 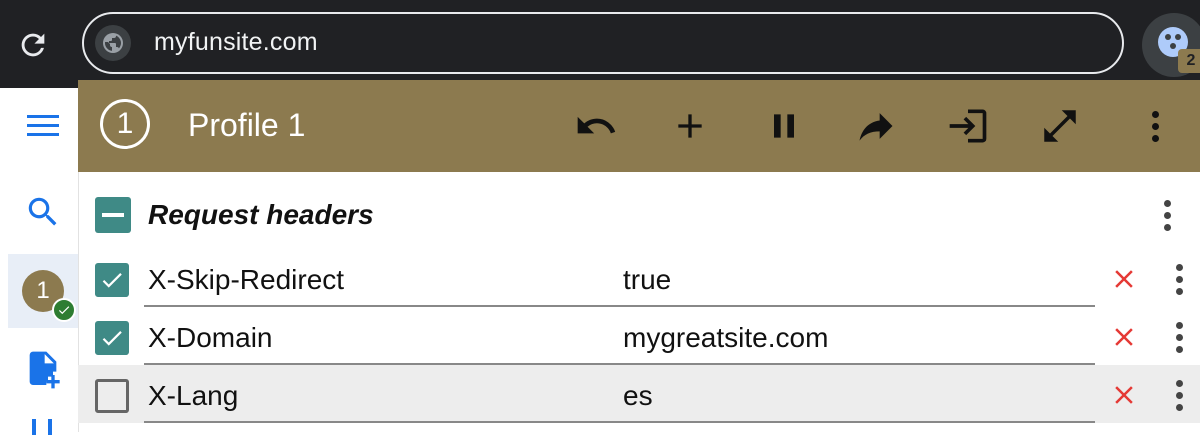 I want to click on table-row: X-Domain mygreatsite.com, so click(x=639, y=336).